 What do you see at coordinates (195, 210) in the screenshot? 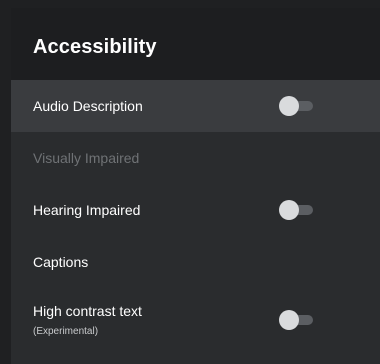
I see `setting-row-hearing-impaired: Hearing Impaired` at bounding box center [195, 210].